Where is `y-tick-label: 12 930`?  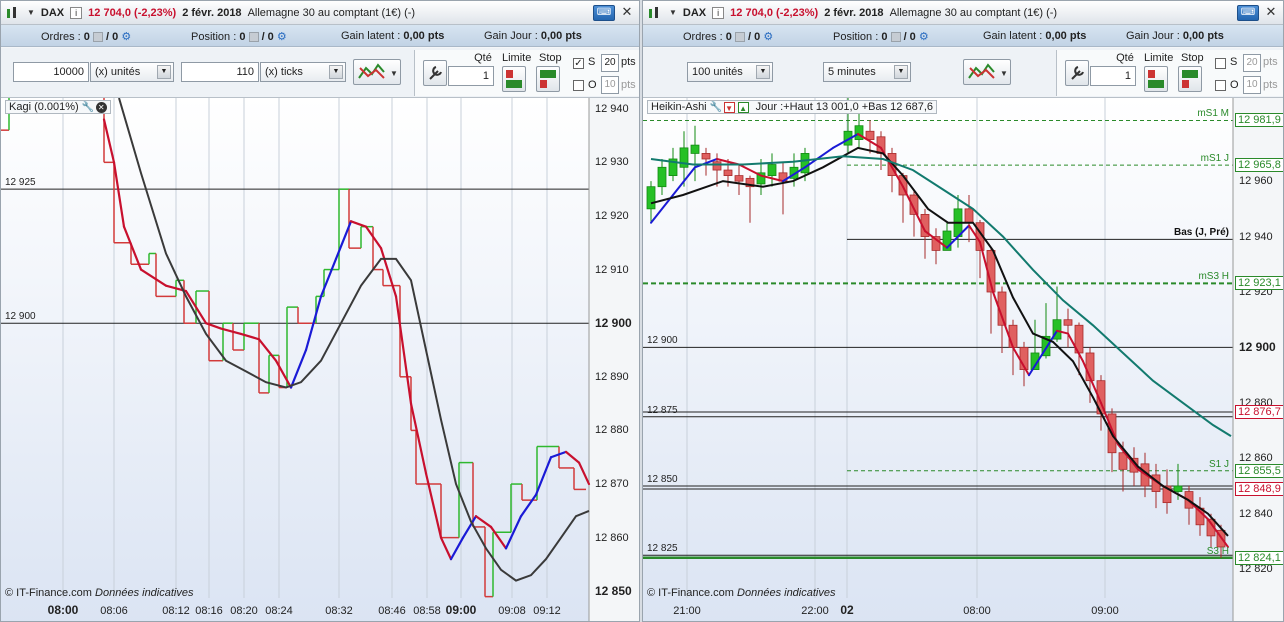
y-tick-label: 12 930 is located at coordinates (612, 162).